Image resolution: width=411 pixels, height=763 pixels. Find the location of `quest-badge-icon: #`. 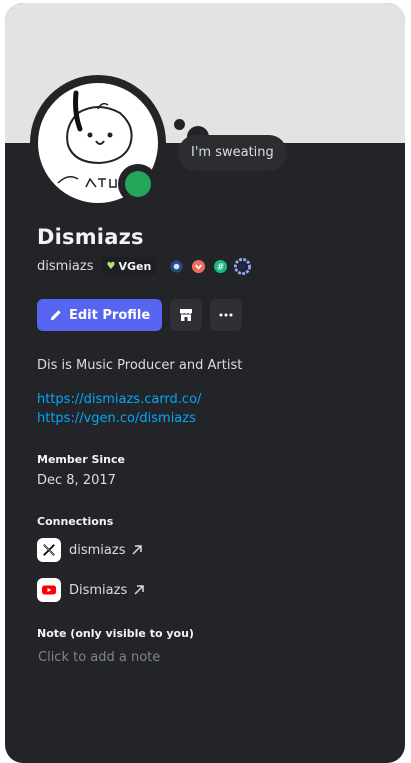

quest-badge-icon: # is located at coordinates (220, 266).